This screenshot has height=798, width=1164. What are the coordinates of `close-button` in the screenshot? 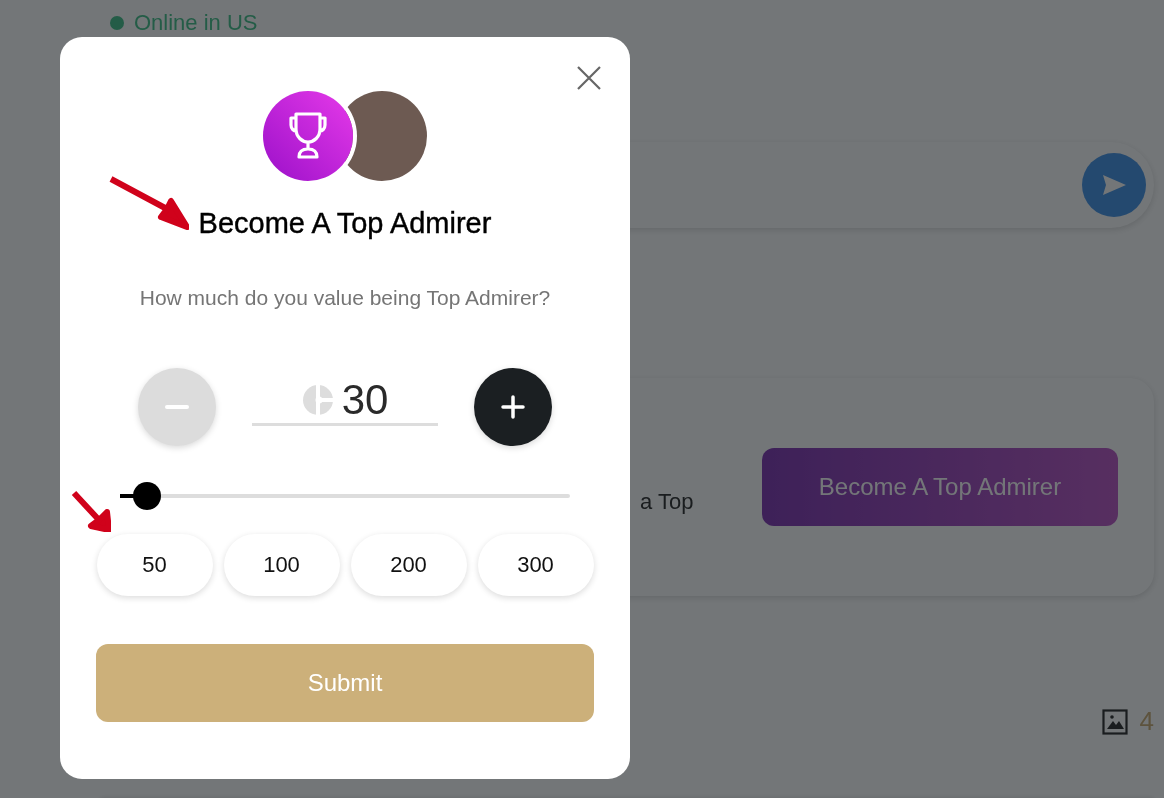 It's located at (589, 78).